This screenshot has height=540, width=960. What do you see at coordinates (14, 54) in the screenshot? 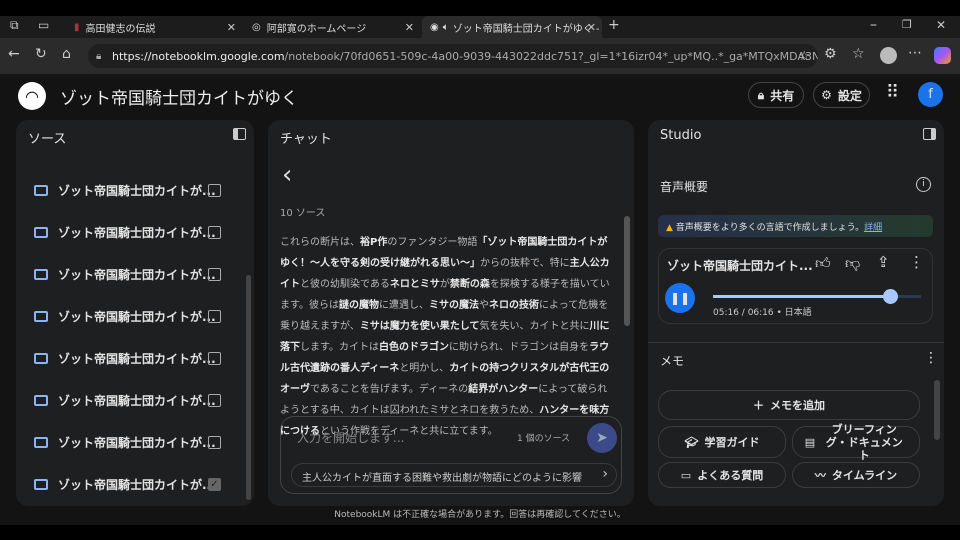
I see `back-icon: ←` at bounding box center [14, 54].